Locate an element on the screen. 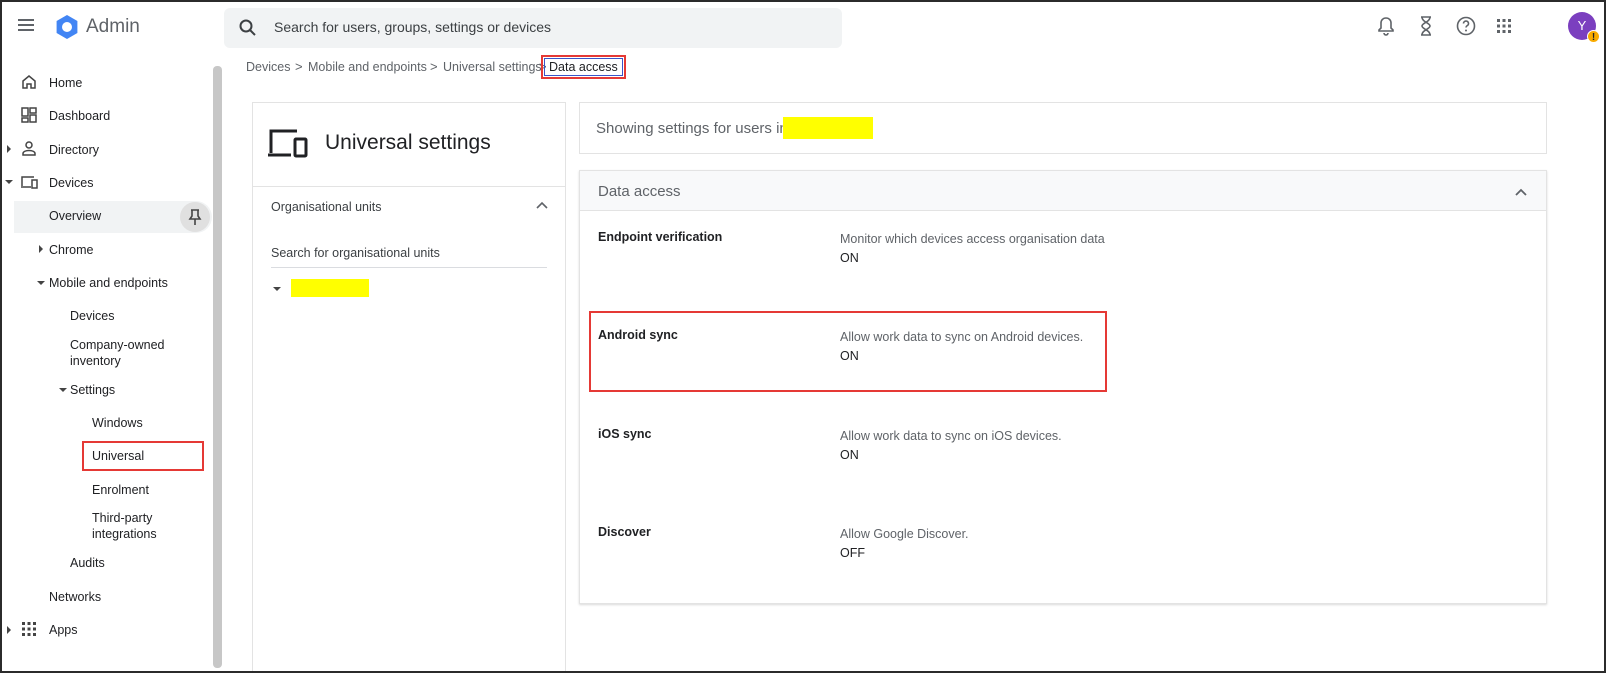 The height and width of the screenshot is (673, 1606). setting-desc-ios: Allow work data to sync on iOS devices. is located at coordinates (951, 436).